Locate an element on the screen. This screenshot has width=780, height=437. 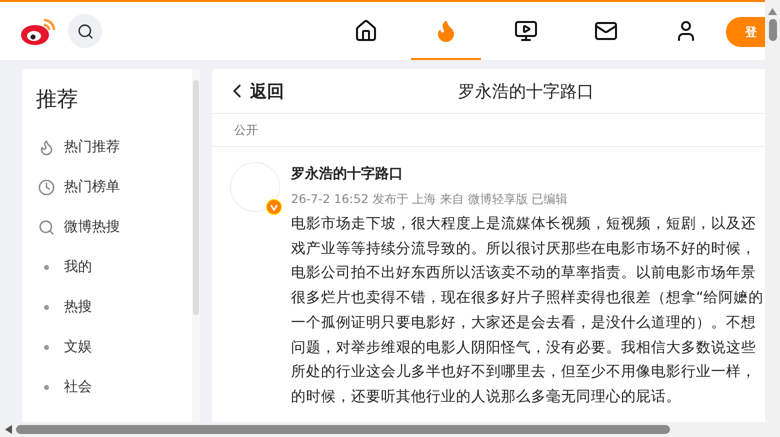
sidebar-item: 热搜 is located at coordinates (114, 307).